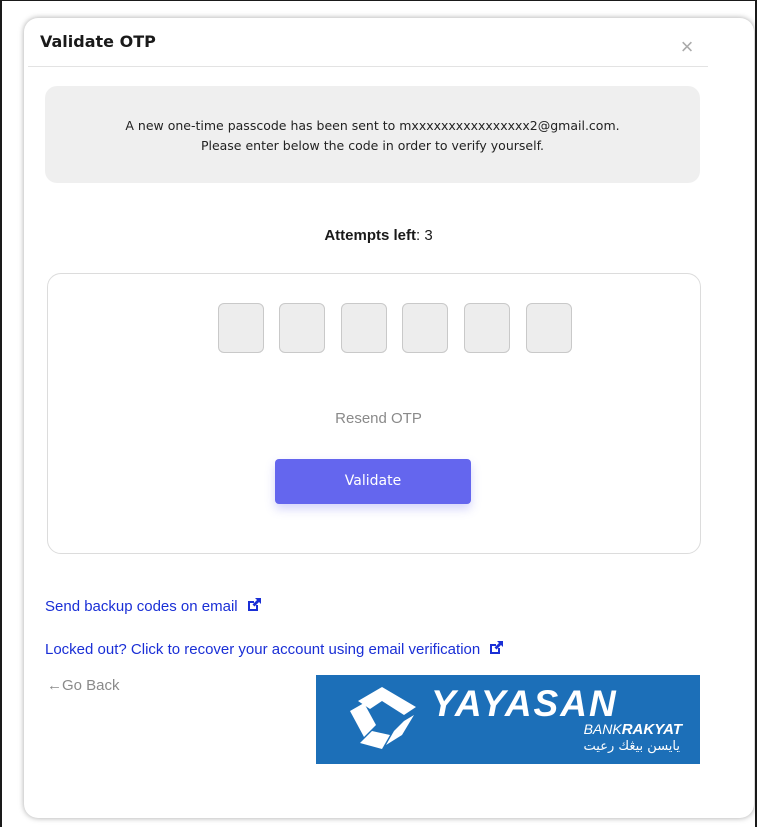 The image size is (757, 827). I want to click on close-icon: ×, so click(687, 47).